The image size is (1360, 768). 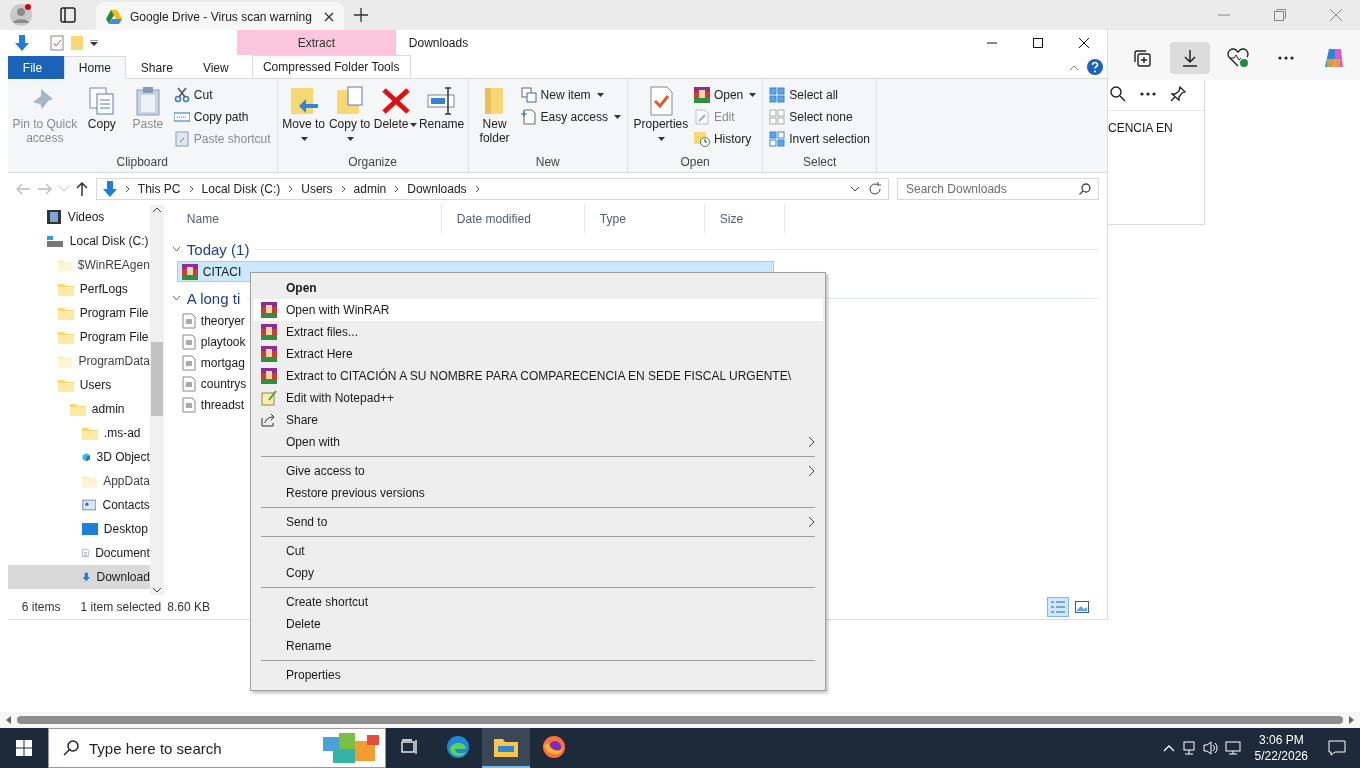 What do you see at coordinates (1141, 128) in the screenshot?
I see `download-item-text: CENCIA EN` at bounding box center [1141, 128].